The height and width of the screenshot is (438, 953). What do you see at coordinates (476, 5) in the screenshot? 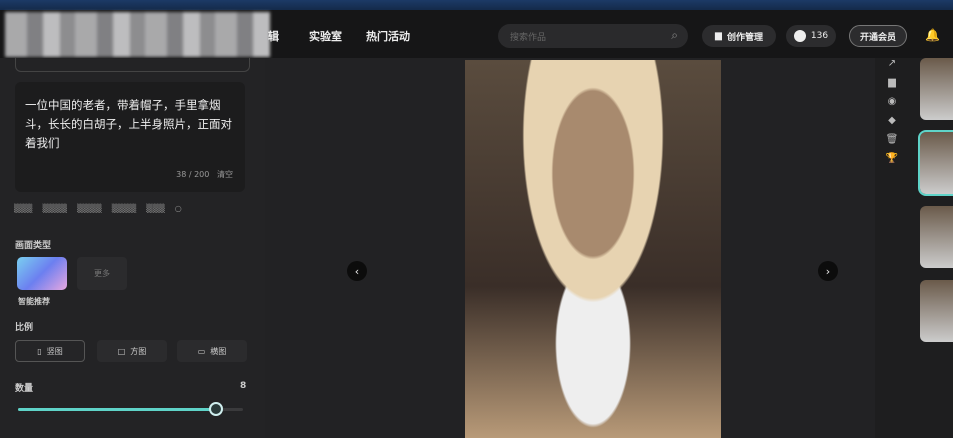
I see `window-title-strip` at bounding box center [476, 5].